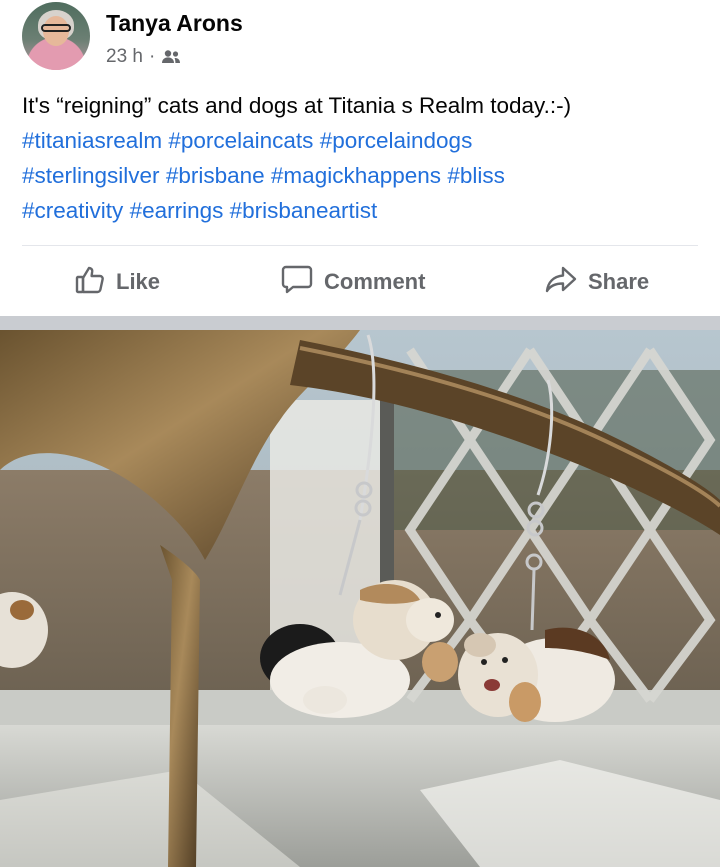 Image resolution: width=720 pixels, height=867 pixels. I want to click on post-time: 23 h, so click(124, 57).